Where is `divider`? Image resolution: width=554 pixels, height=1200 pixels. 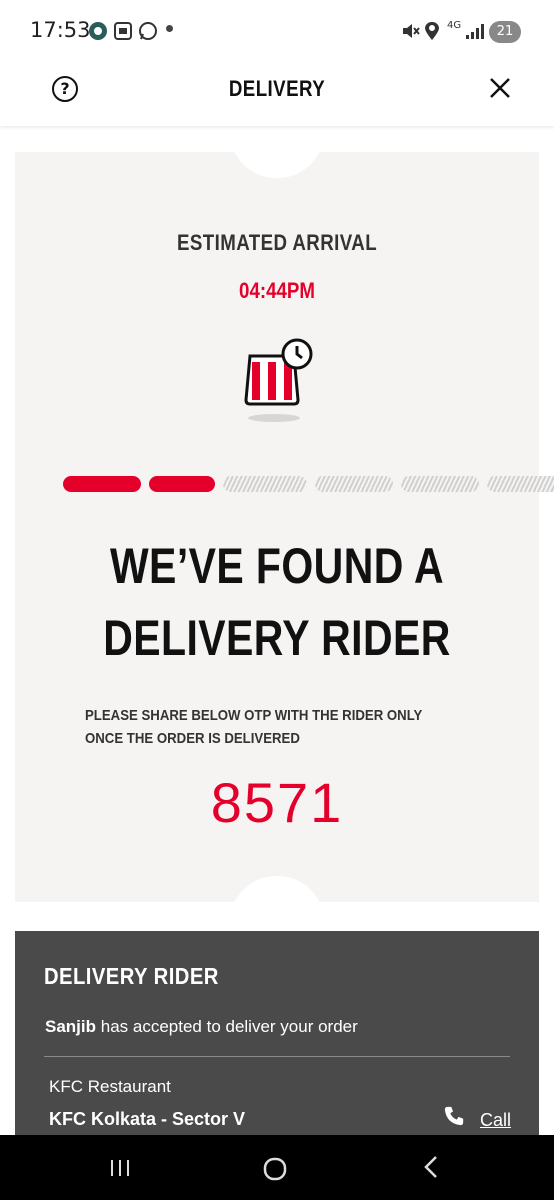 divider is located at coordinates (277, 1056).